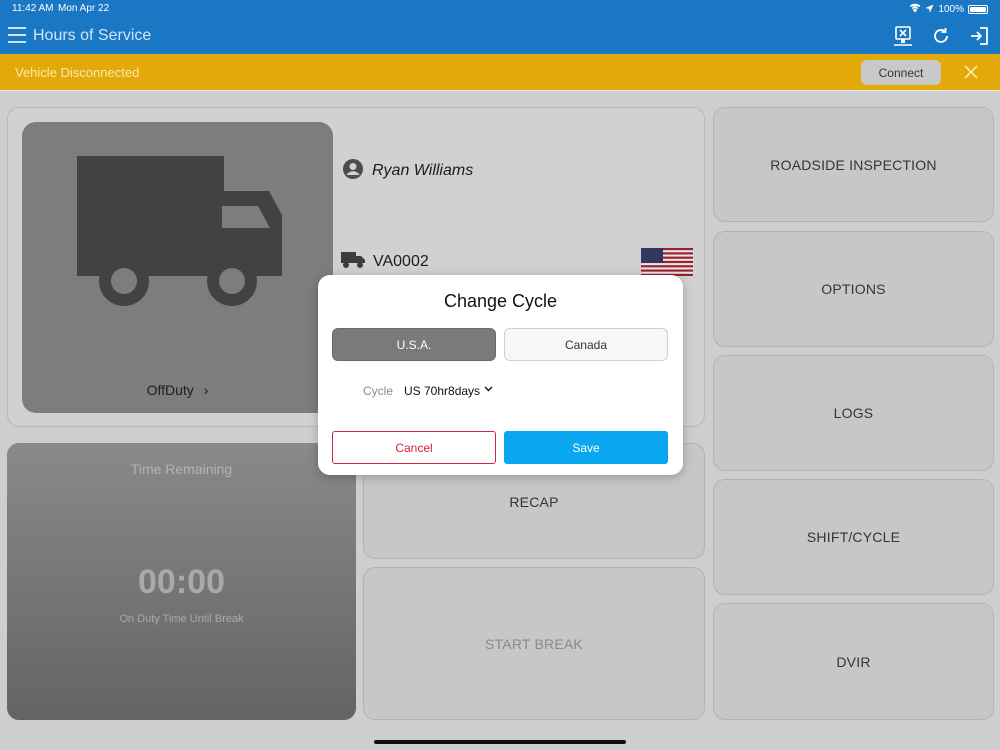 This screenshot has width=1000, height=750. I want to click on status-bar: 11:42 AM Mon Apr 22 100%, so click(500, 9).